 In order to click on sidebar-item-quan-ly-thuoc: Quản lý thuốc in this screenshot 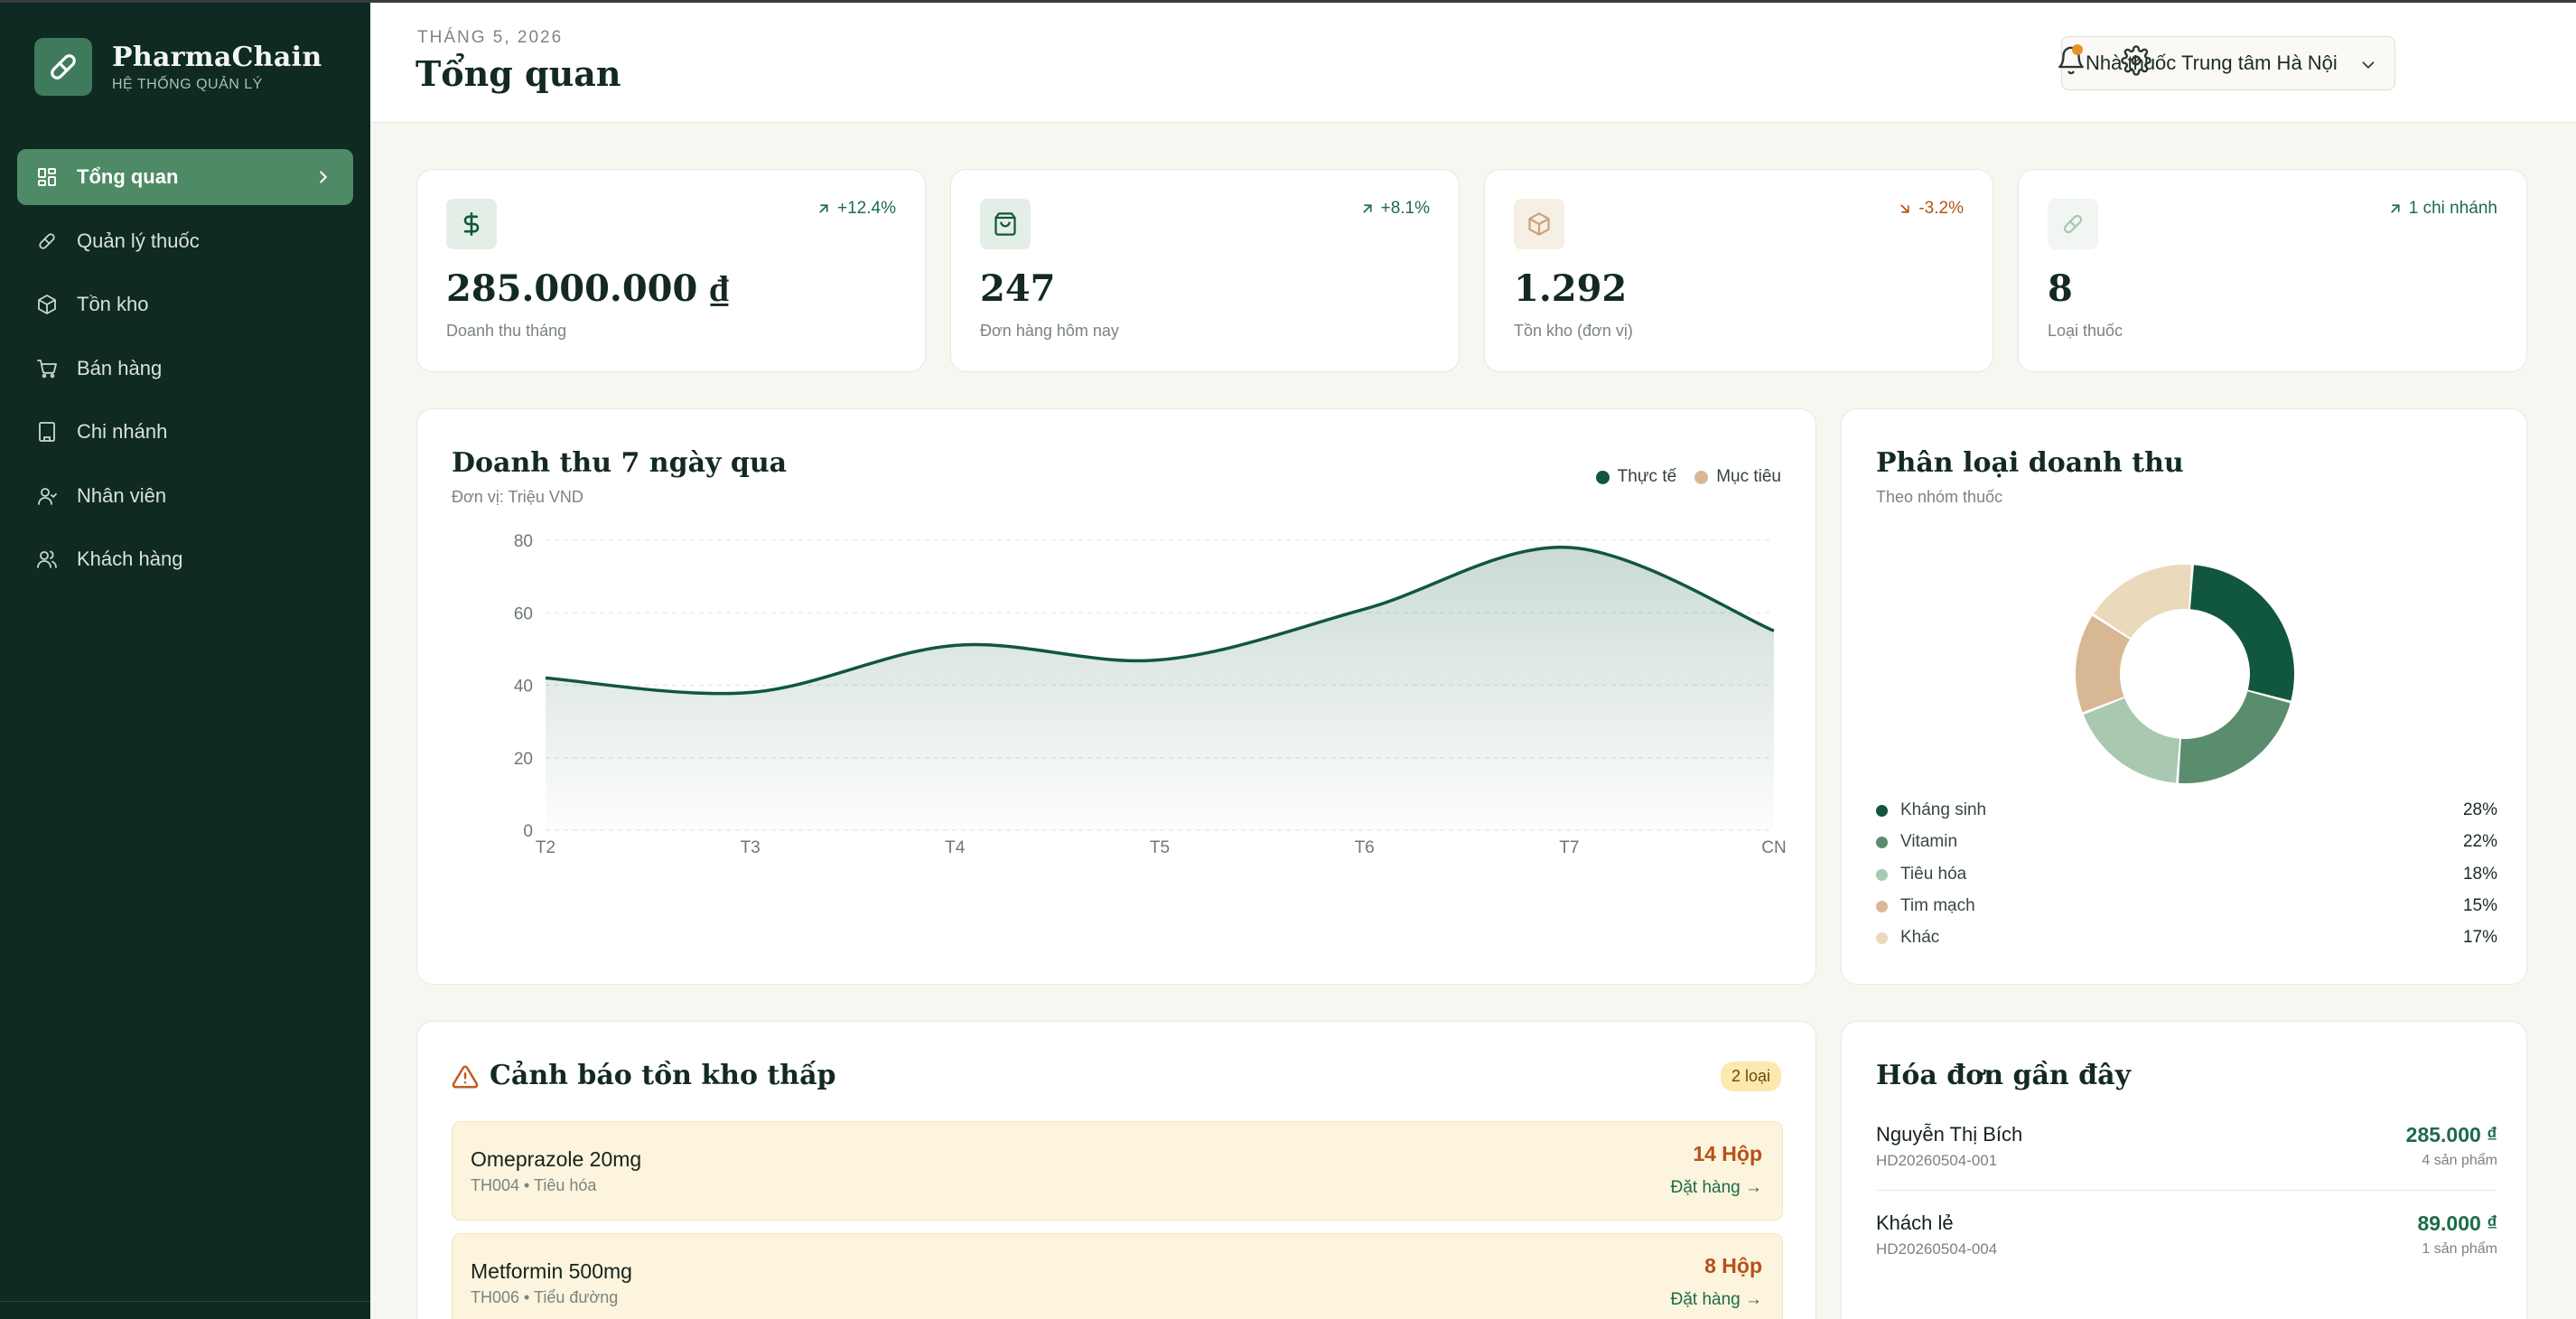, I will do `click(185, 241)`.